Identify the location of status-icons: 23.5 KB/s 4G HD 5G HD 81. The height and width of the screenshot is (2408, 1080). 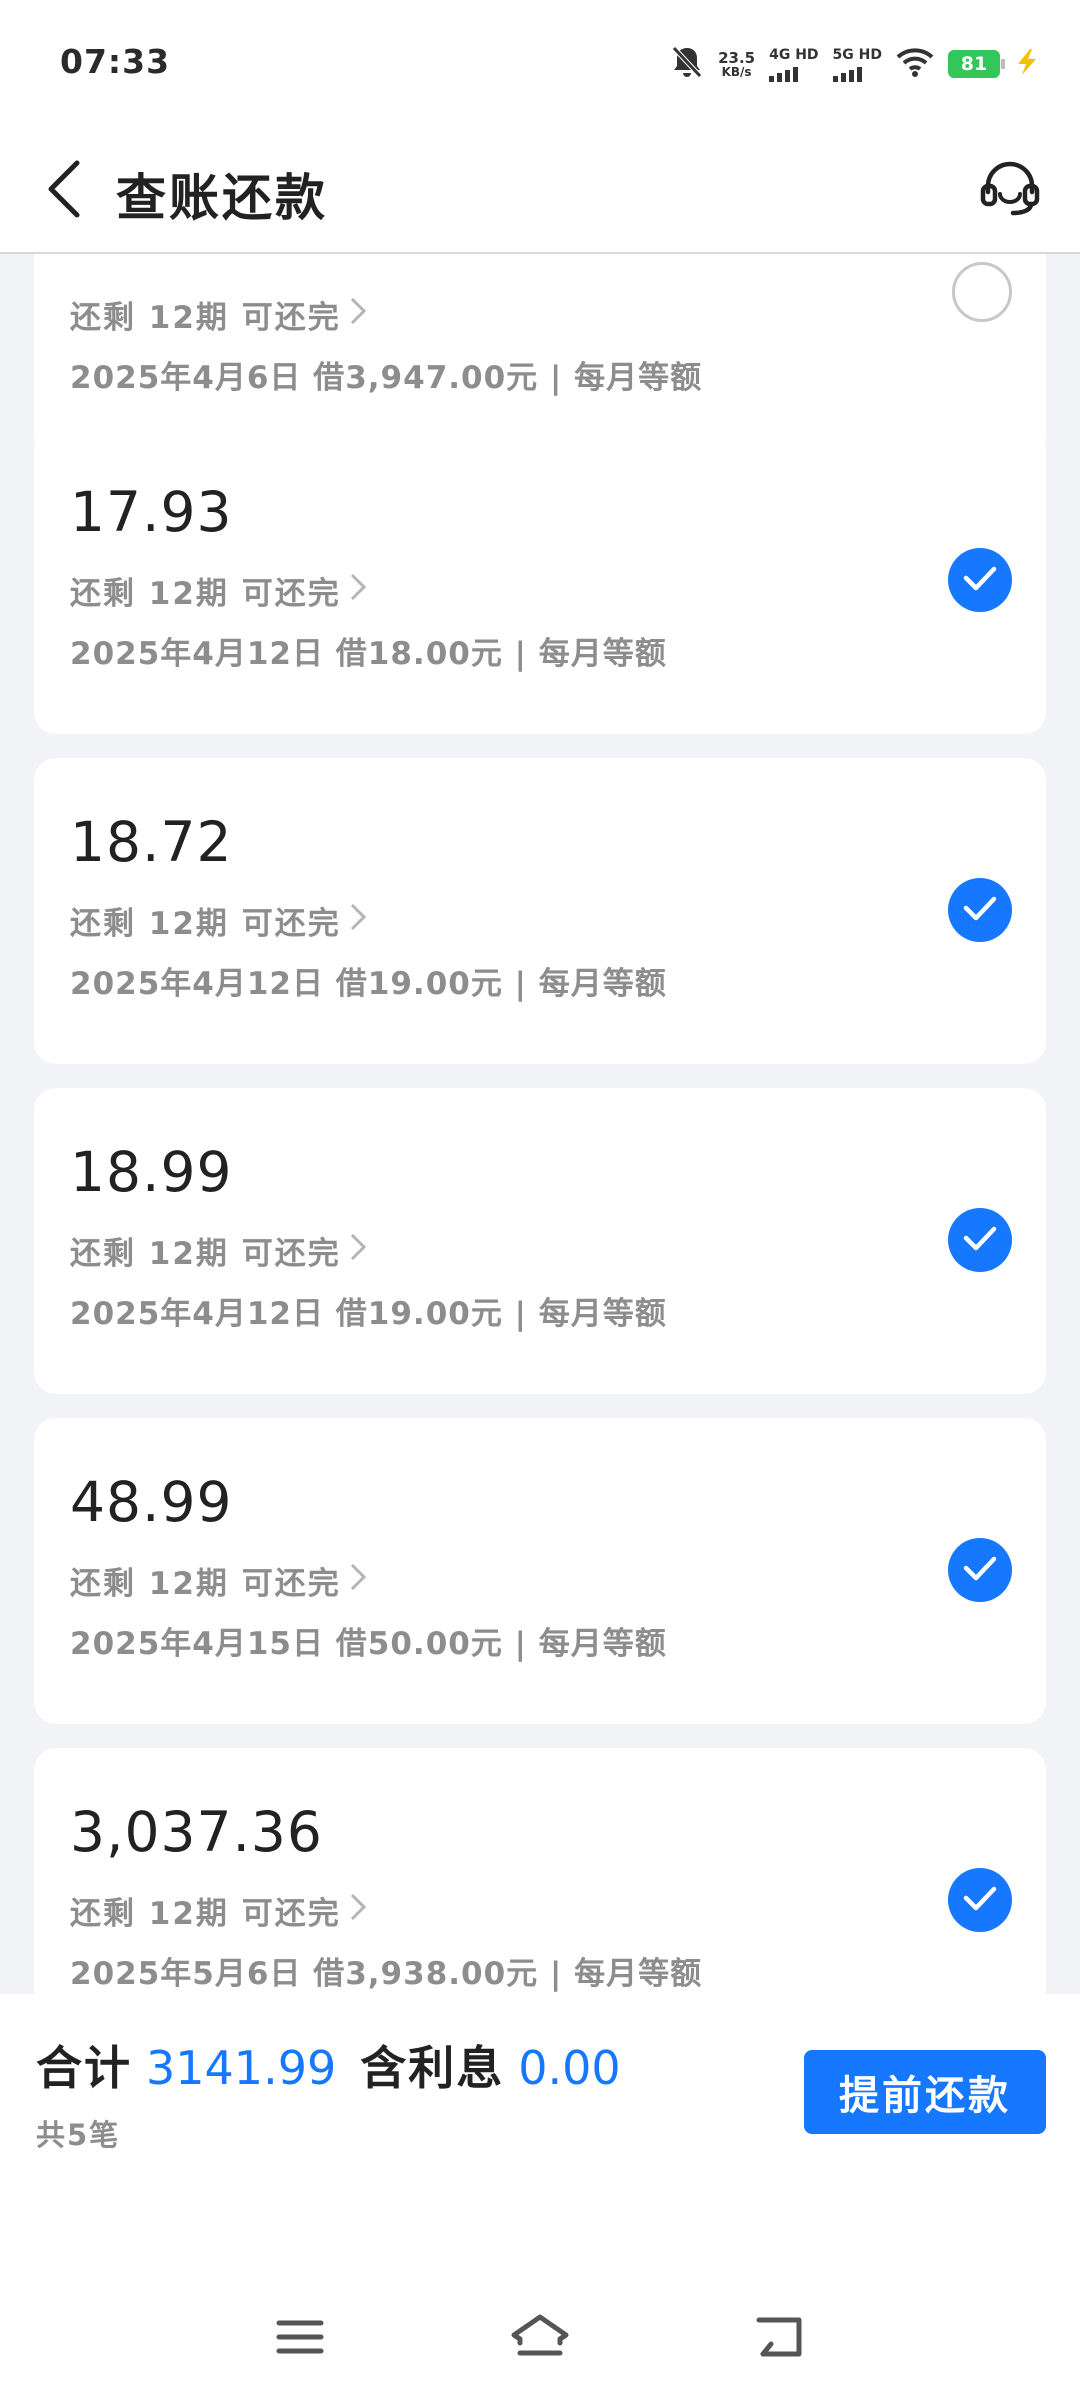
(855, 64).